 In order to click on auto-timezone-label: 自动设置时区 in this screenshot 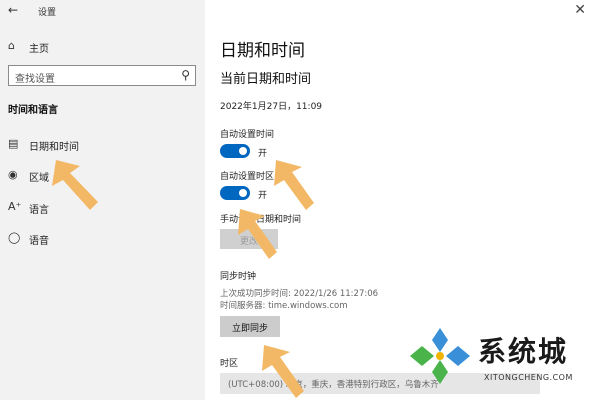, I will do `click(247, 177)`.